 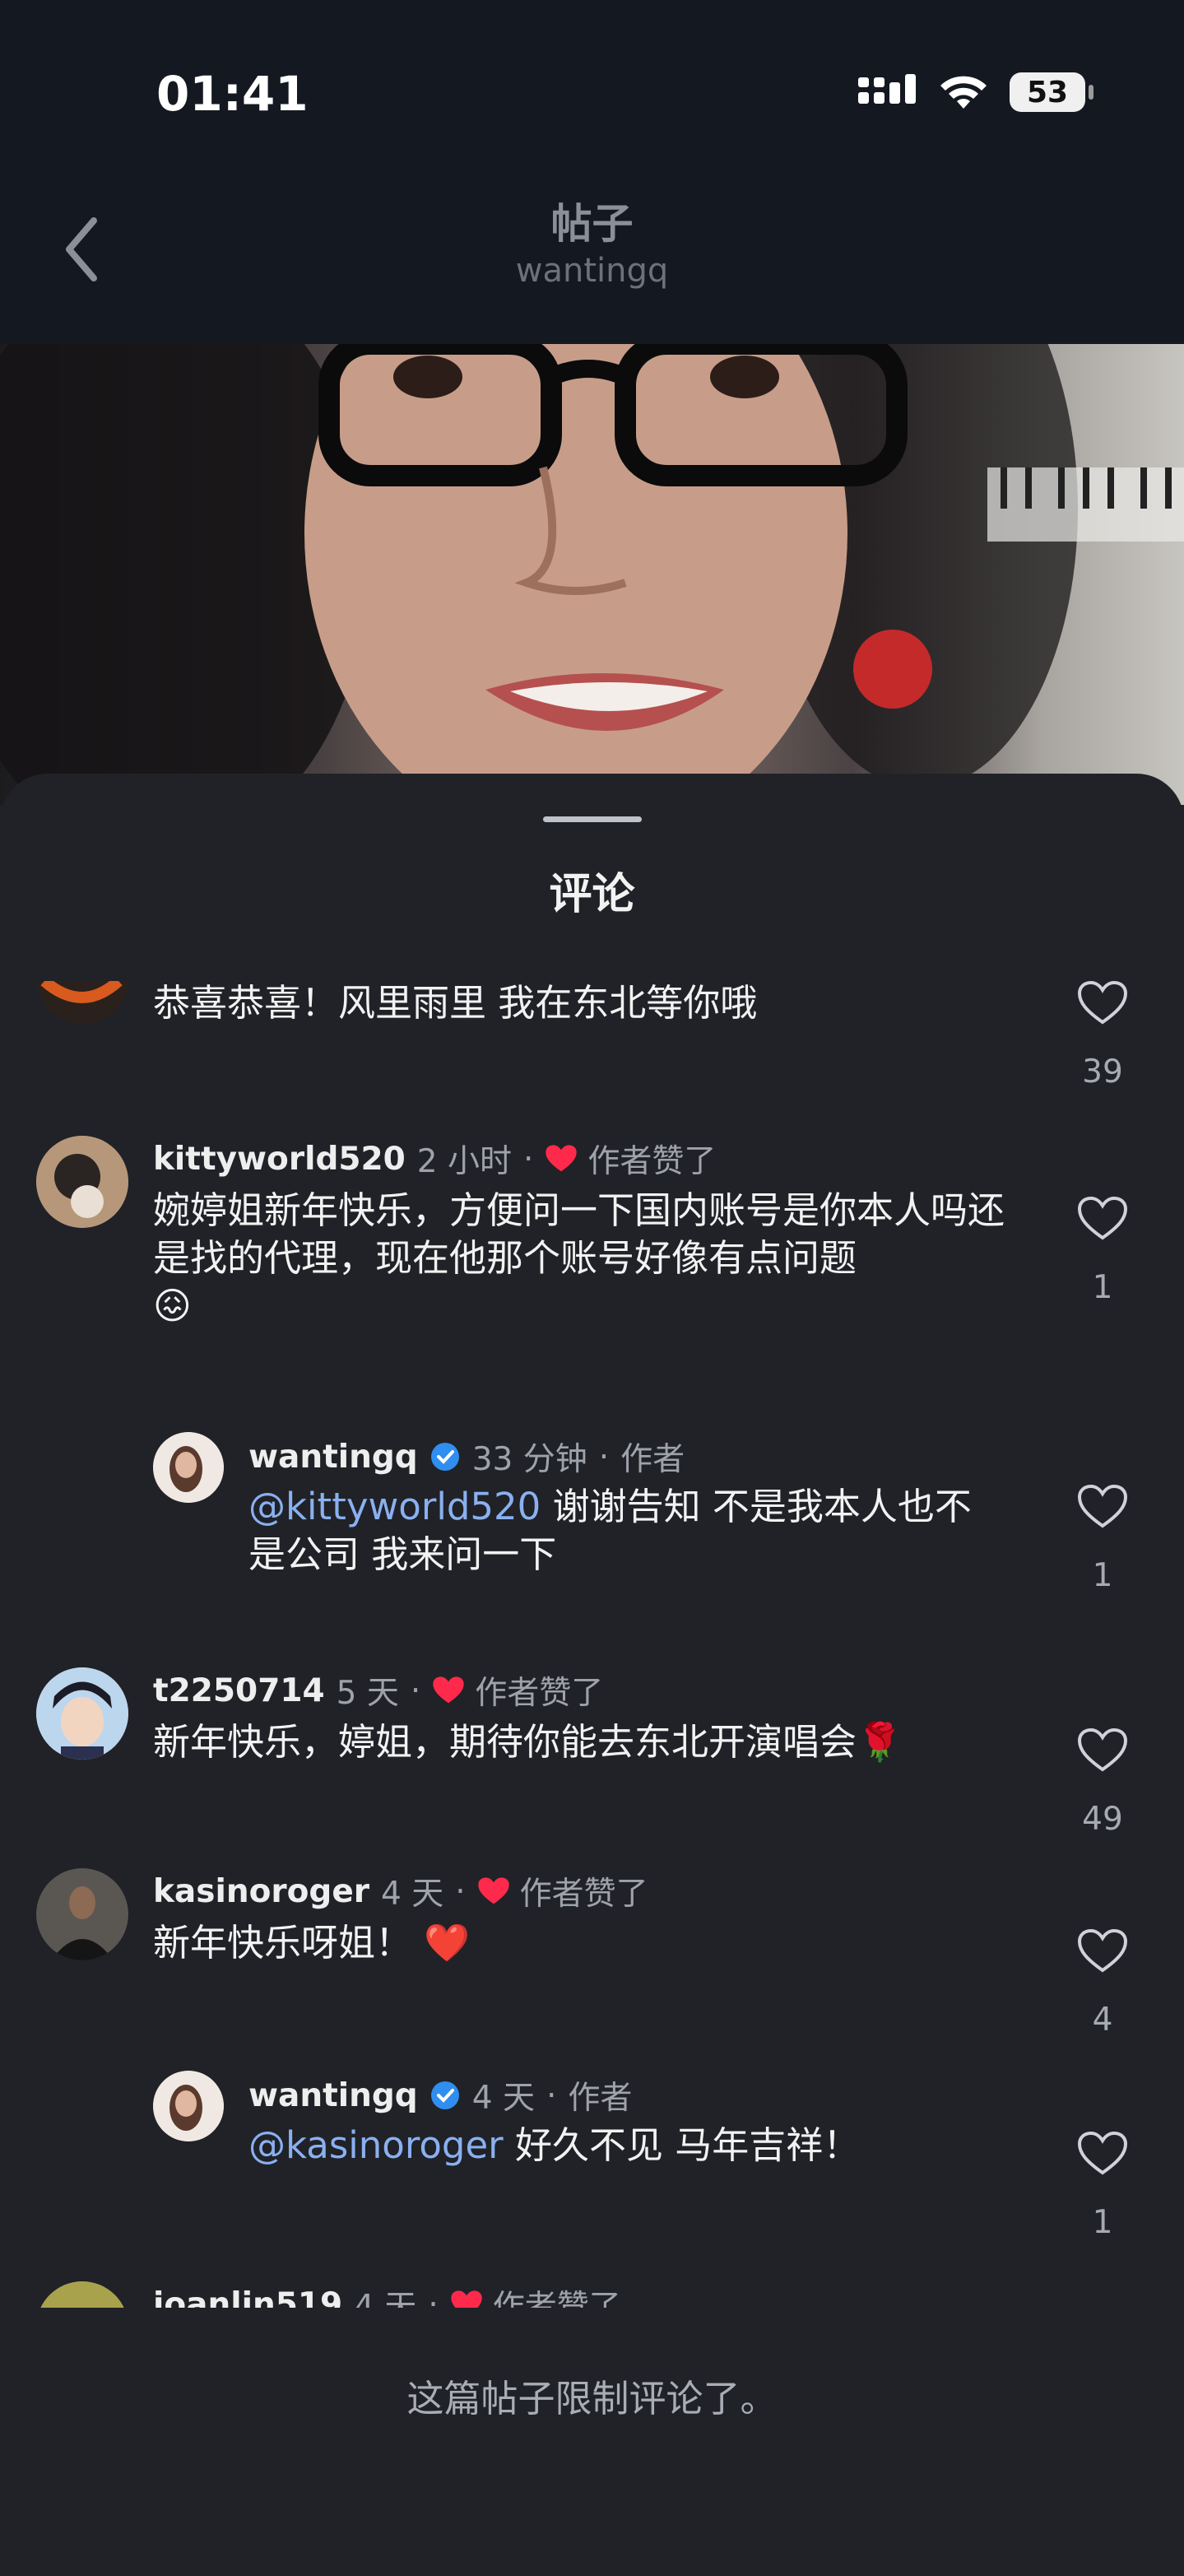 I want to click on comment-body: 好久不见 马年吉祥！, so click(x=682, y=2145).